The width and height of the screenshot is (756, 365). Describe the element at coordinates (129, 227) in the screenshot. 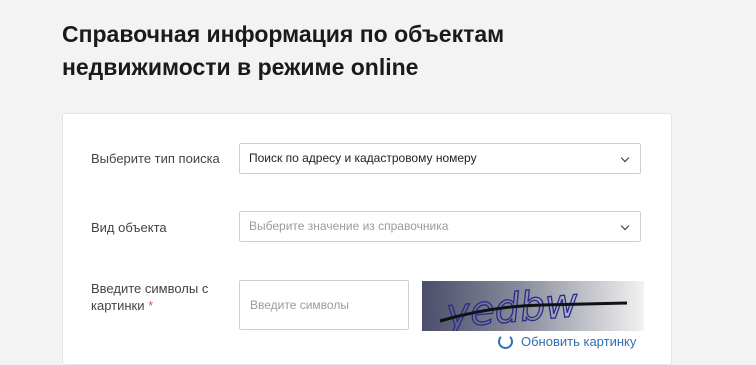

I see `object-type-label: Вид объекта` at that location.